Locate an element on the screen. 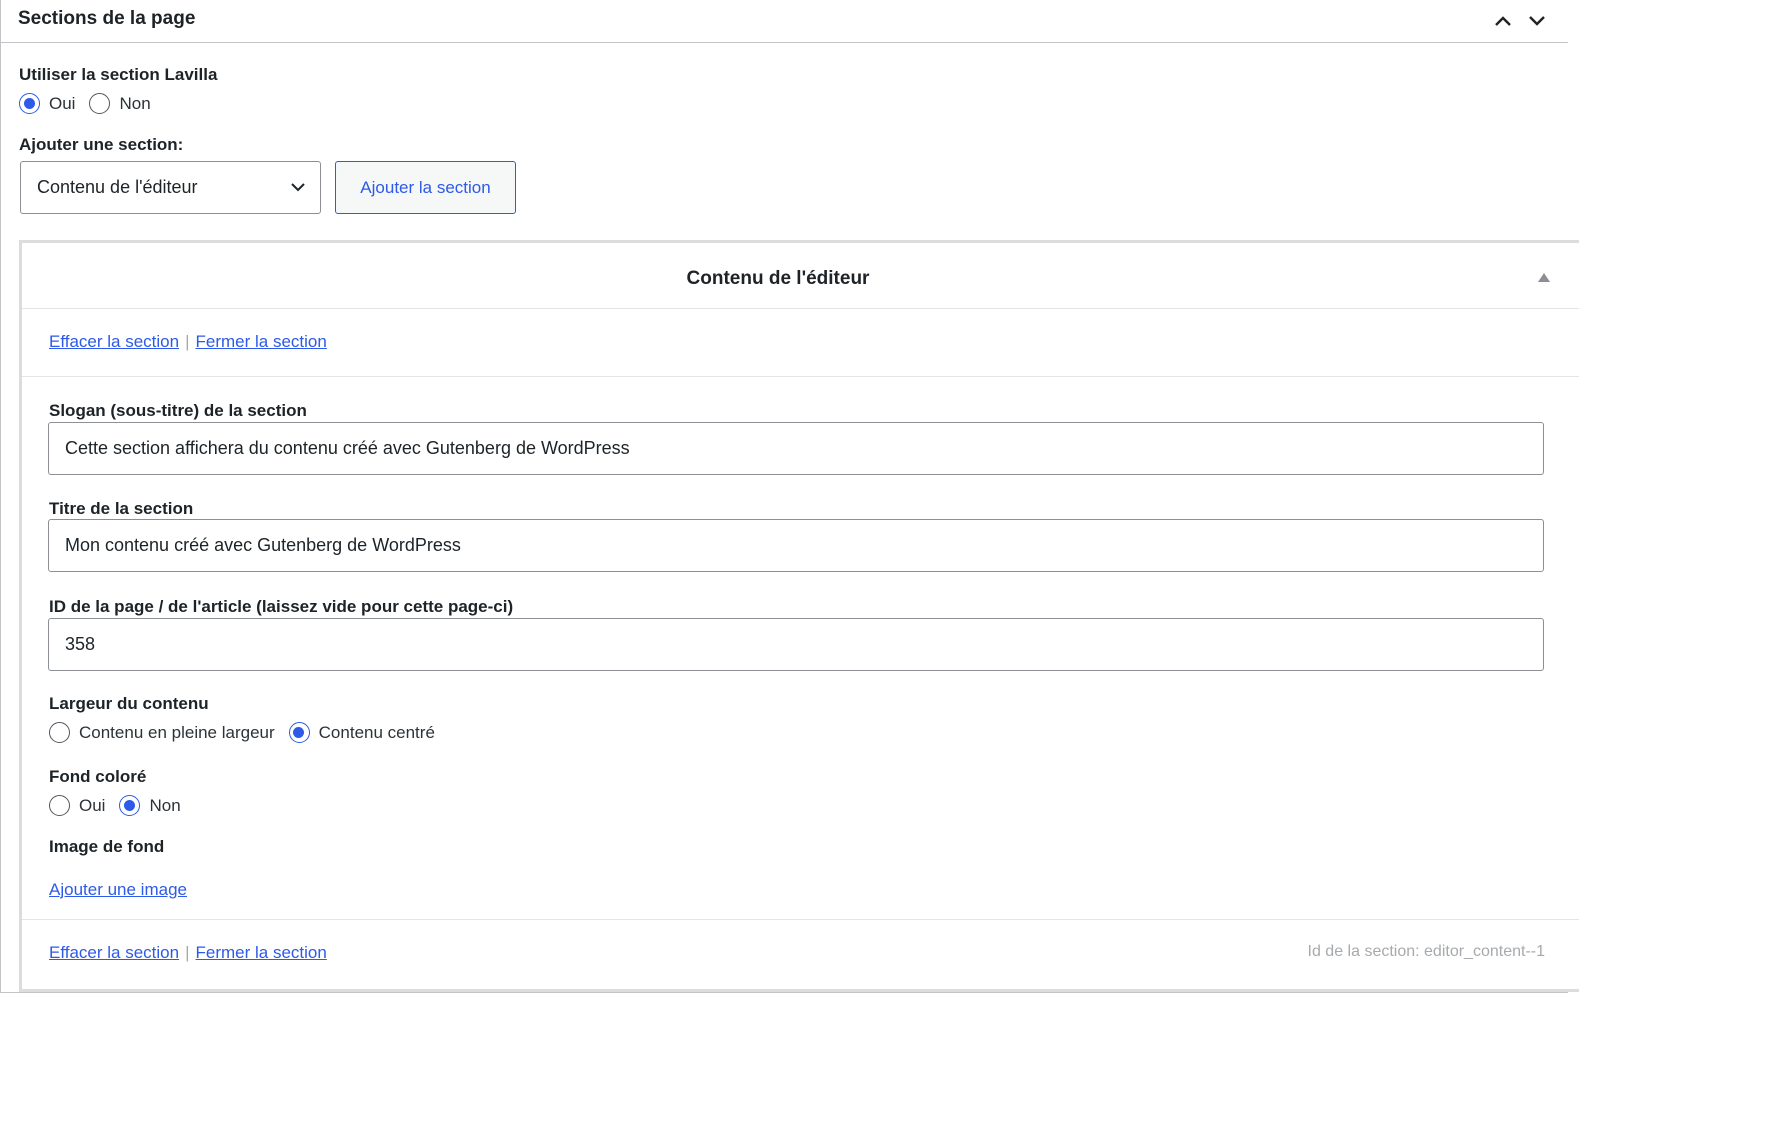  slogan-label: Slogan (sous-titre) de la section is located at coordinates (178, 410).